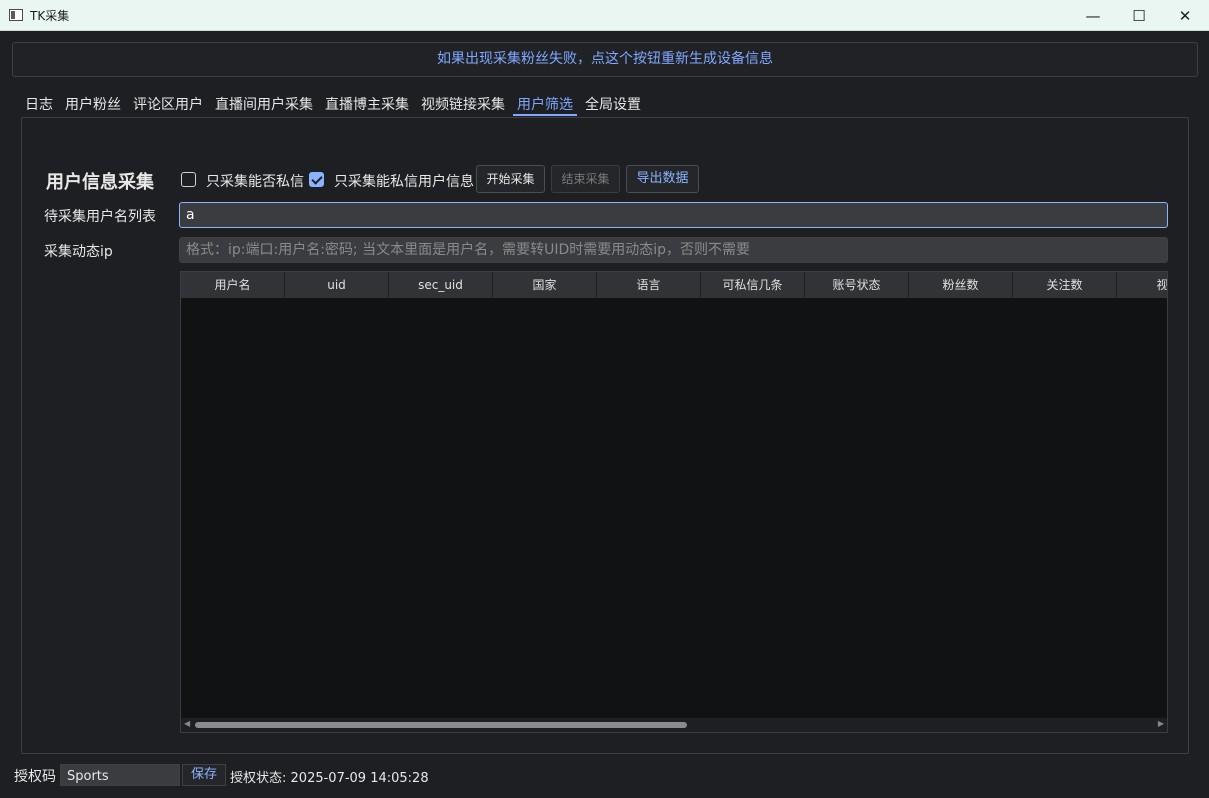 This screenshot has height=798, width=1209. Describe the element at coordinates (613, 103) in the screenshot. I see `tab-global-settings: 全局设置` at that location.